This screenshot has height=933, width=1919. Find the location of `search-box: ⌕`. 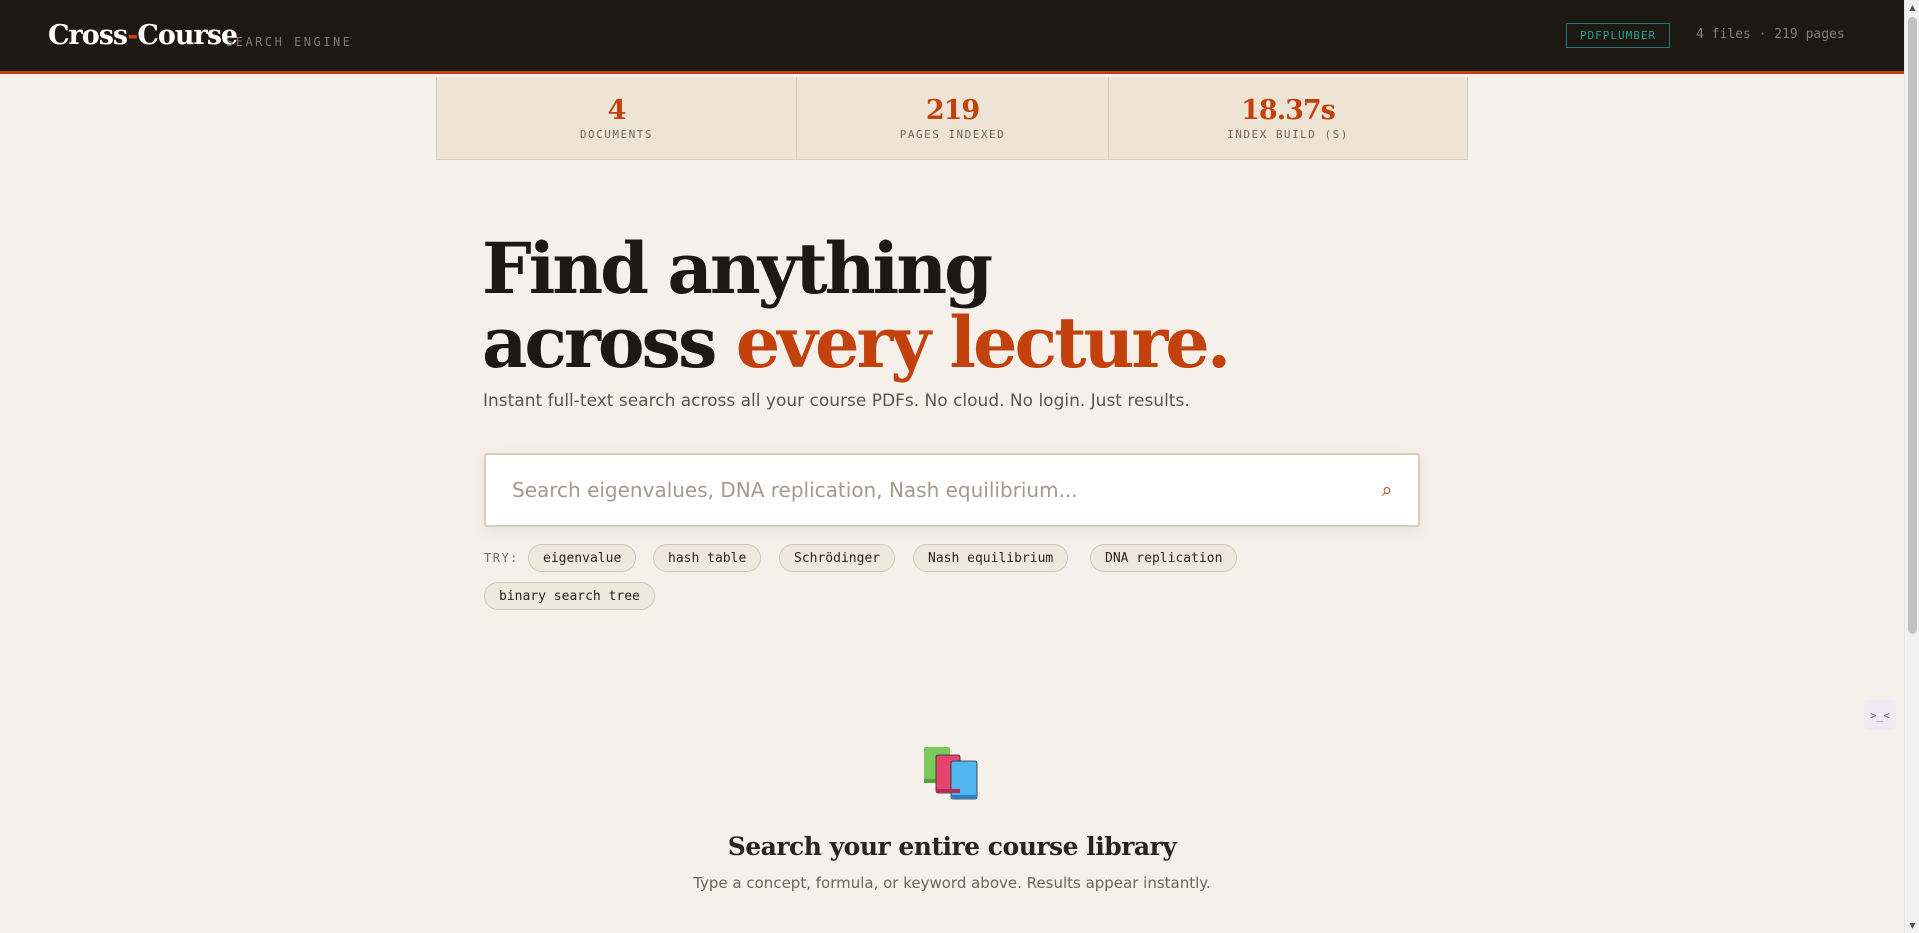

search-box: ⌕ is located at coordinates (952, 490).